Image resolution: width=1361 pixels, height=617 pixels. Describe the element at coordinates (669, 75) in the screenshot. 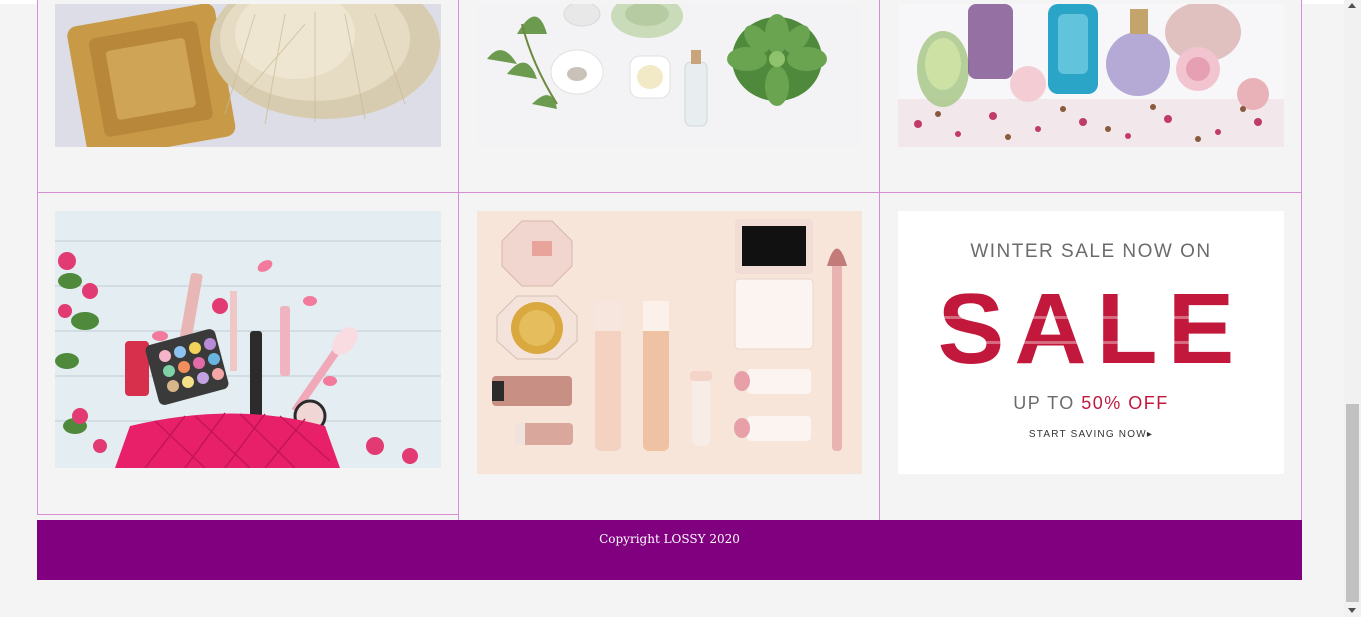

I see `skincare-flatlay-photo` at that location.